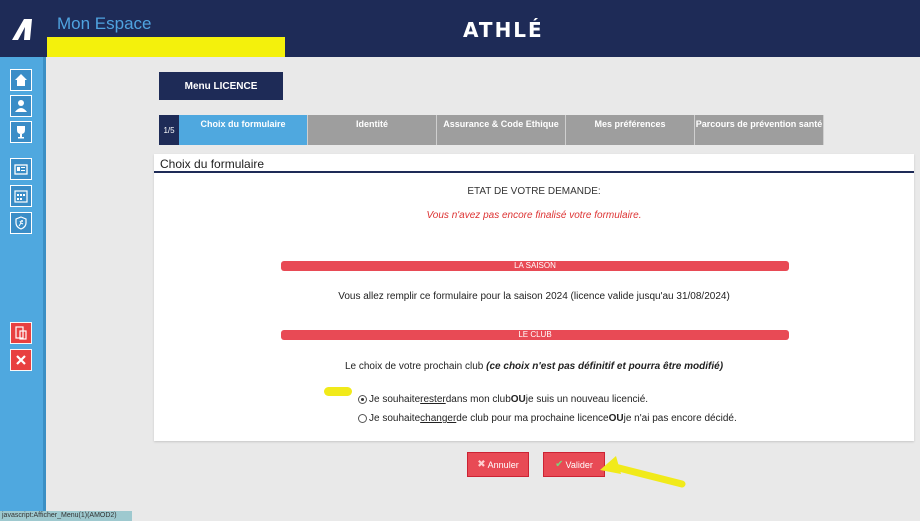  Describe the element at coordinates (501, 130) in the screenshot. I see `tab-assurance: Assurance & Code Ethique` at that location.